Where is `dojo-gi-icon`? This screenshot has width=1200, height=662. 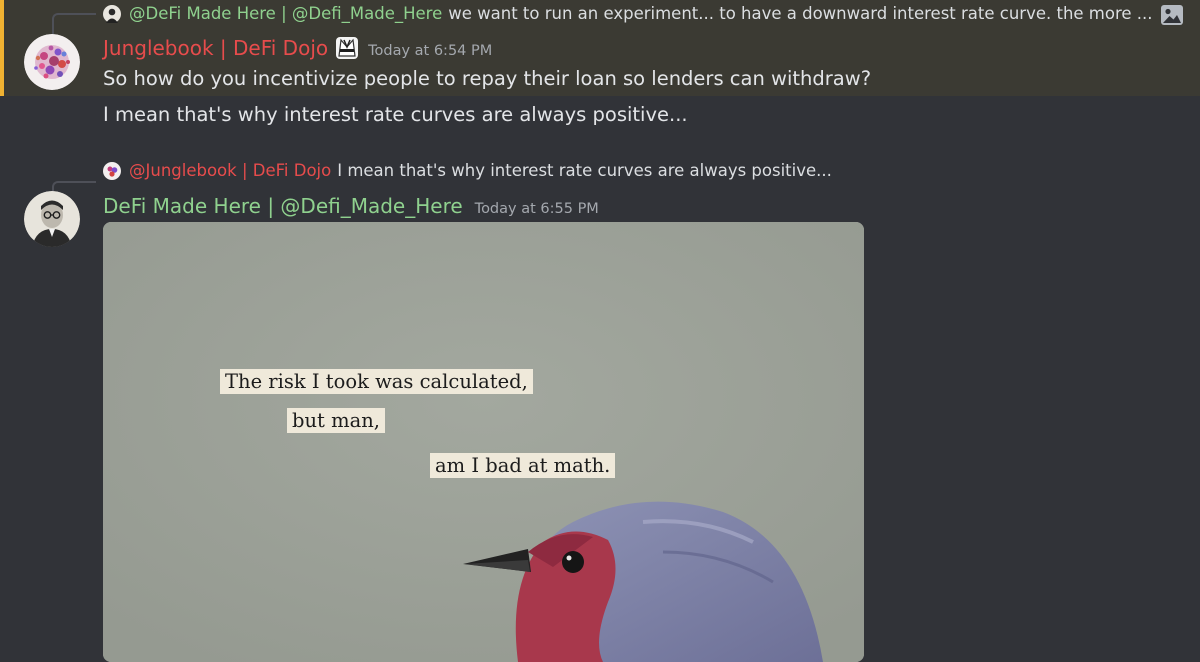
dojo-gi-icon is located at coordinates (347, 48).